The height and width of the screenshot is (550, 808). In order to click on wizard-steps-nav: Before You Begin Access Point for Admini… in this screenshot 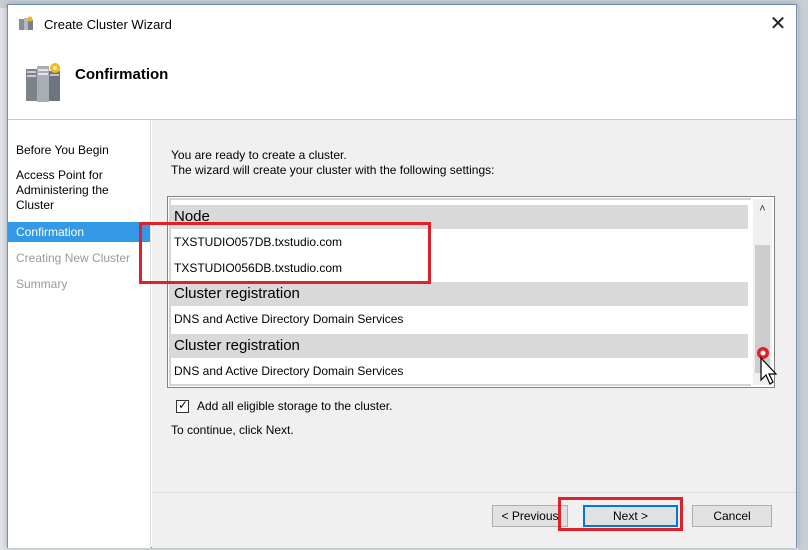, I will do `click(79, 334)`.